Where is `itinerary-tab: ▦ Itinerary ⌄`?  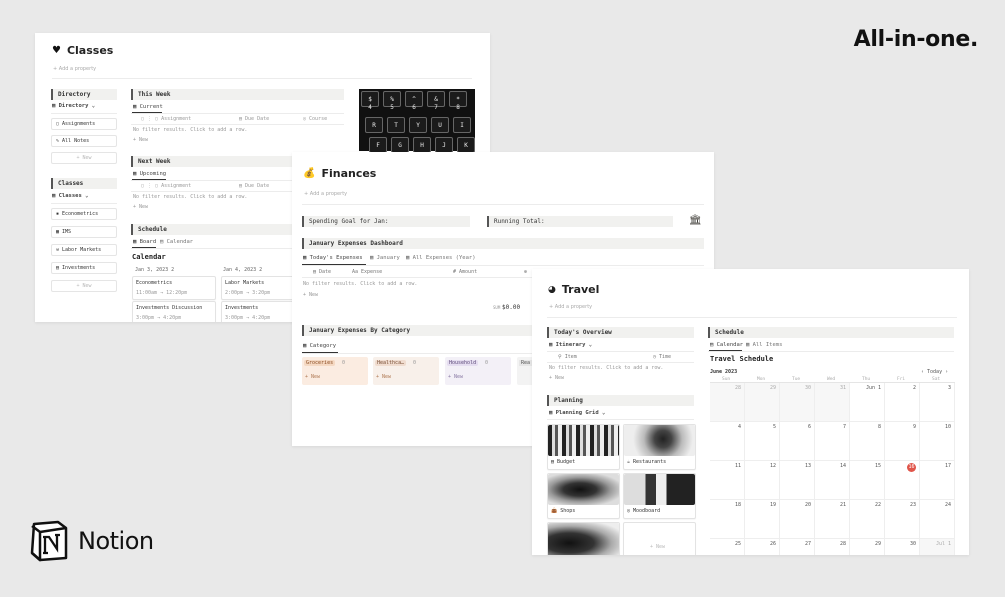 itinerary-tab: ▦ Itinerary ⌄ is located at coordinates (570, 345).